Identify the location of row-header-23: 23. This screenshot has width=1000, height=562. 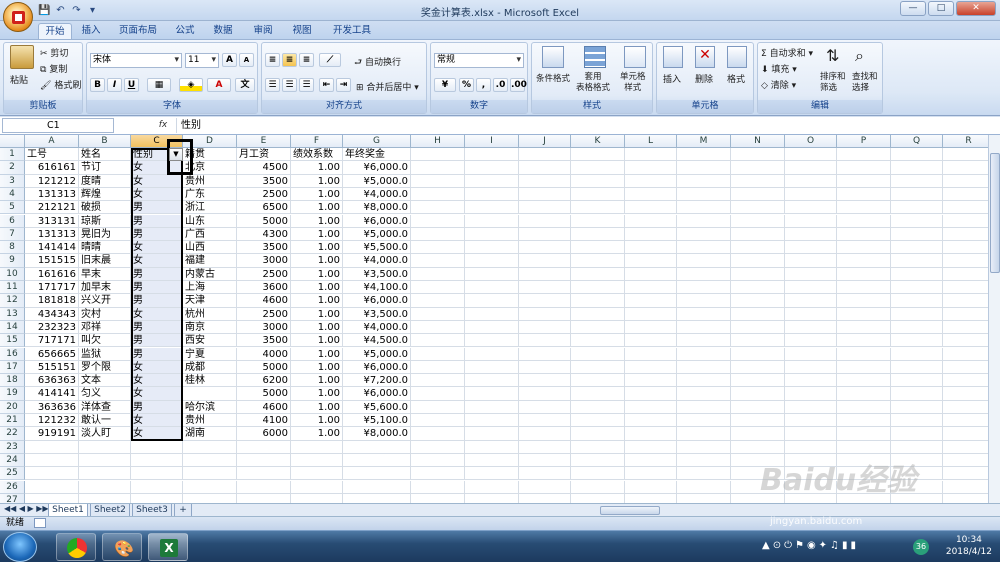
(12, 447).